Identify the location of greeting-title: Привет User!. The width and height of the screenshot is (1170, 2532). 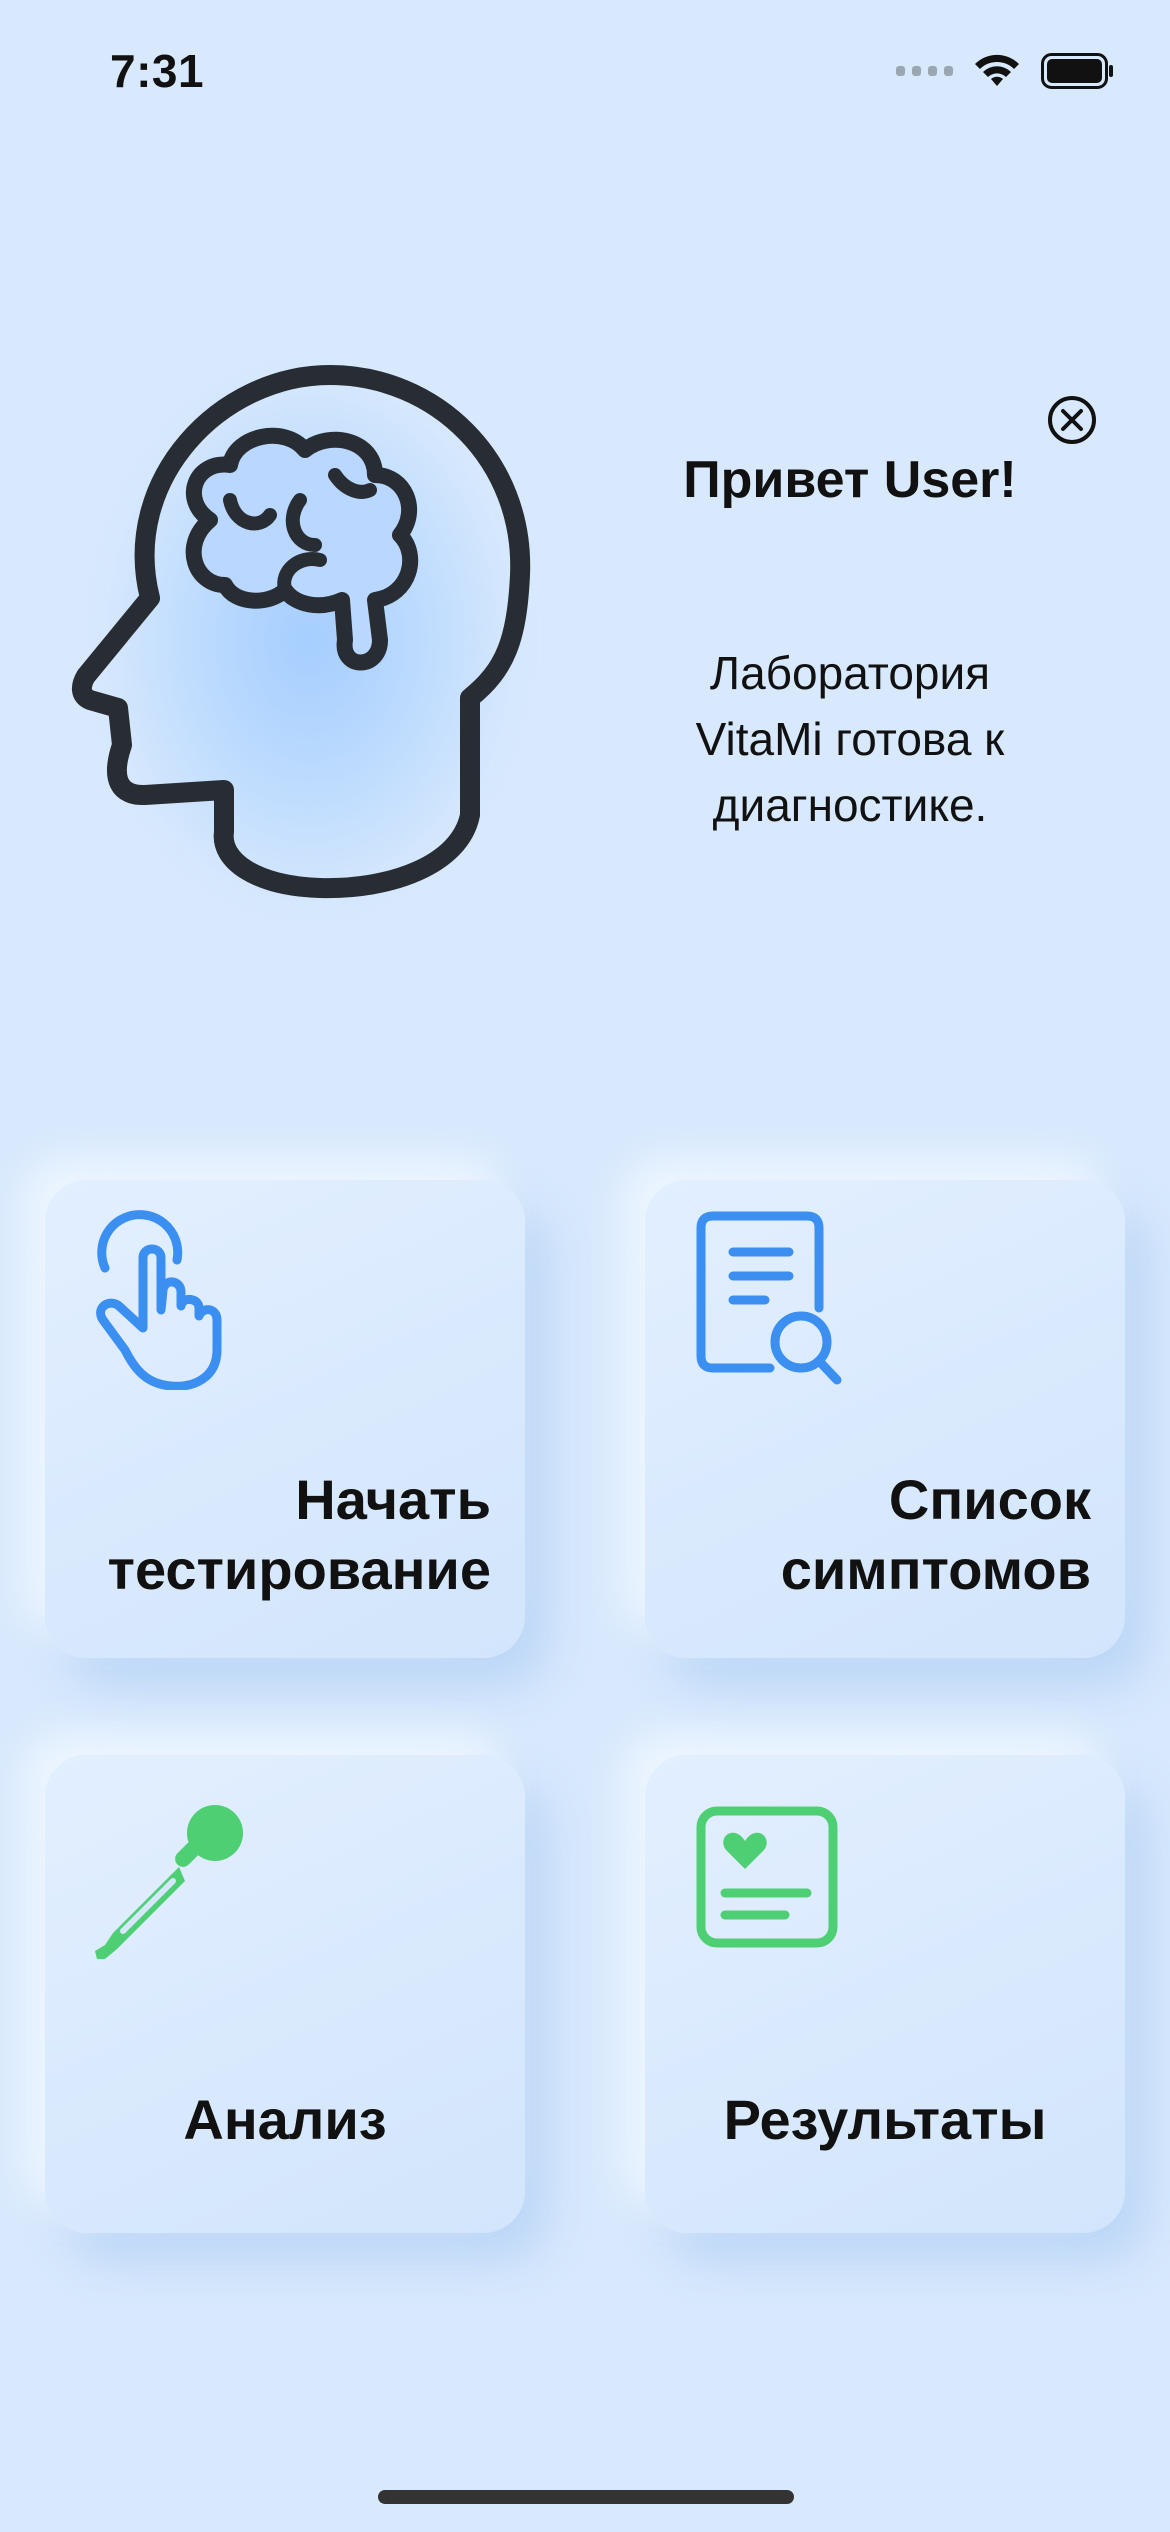
(850, 480).